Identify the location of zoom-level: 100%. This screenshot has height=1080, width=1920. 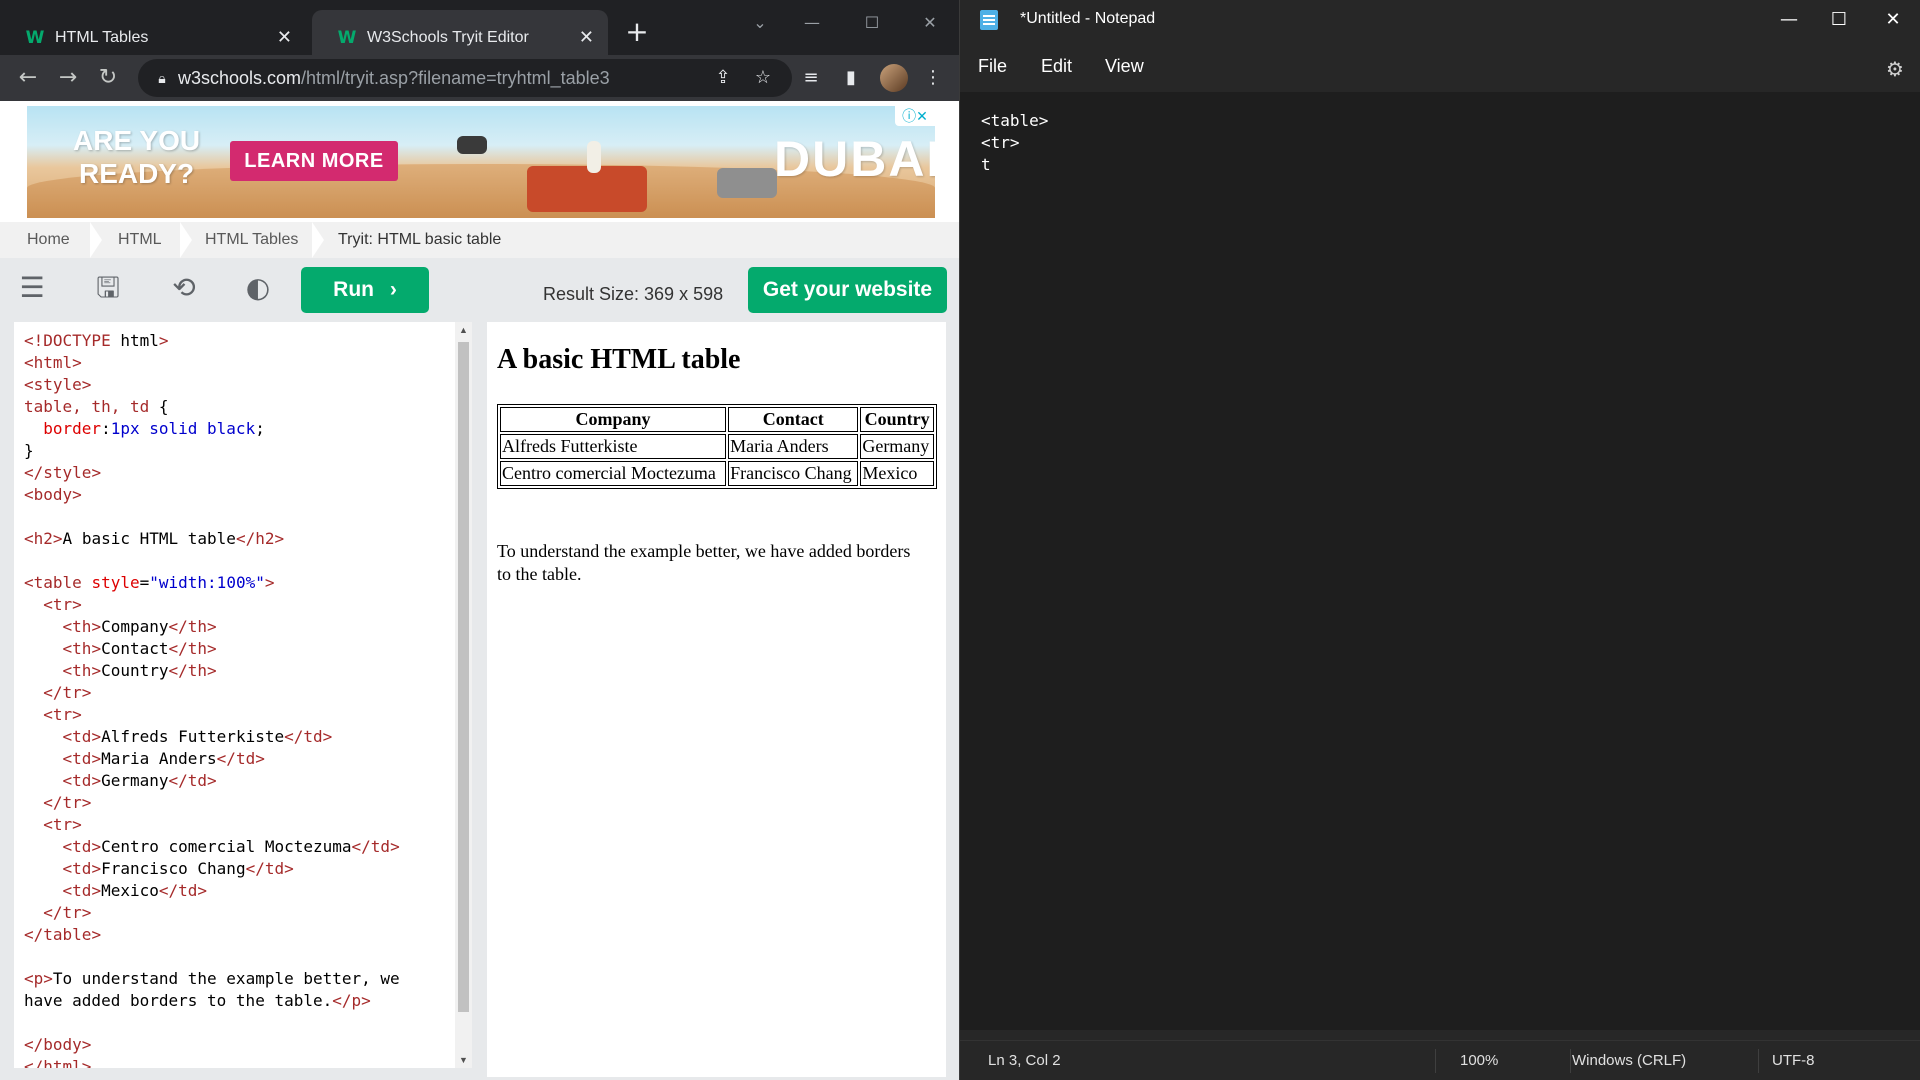
(1479, 1060).